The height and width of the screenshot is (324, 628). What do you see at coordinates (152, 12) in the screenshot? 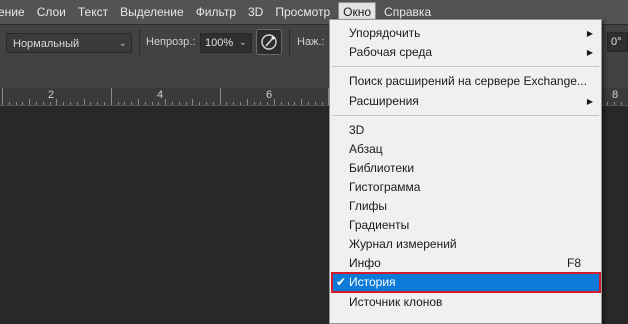
I see `menu-select: Выделение` at bounding box center [152, 12].